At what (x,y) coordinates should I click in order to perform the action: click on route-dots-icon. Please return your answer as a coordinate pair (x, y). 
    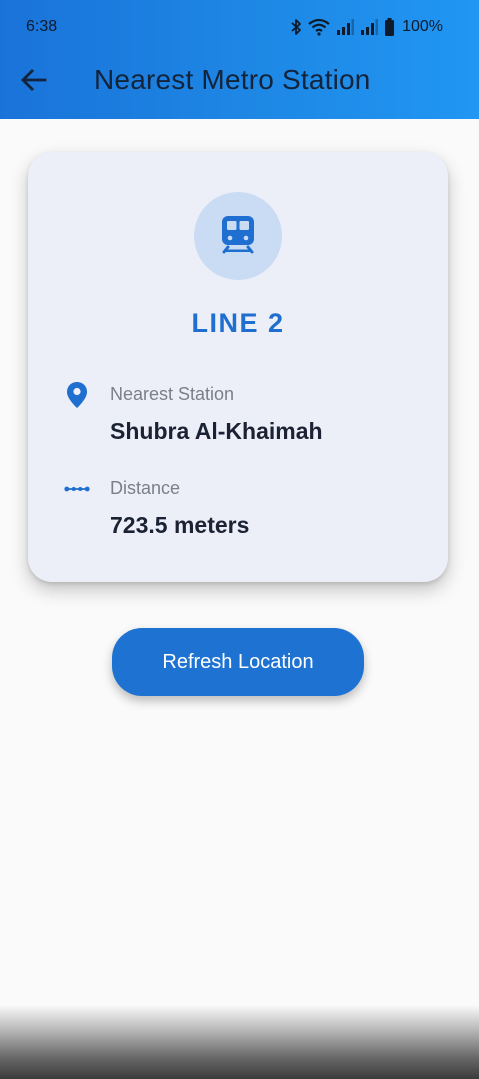
    Looking at the image, I should click on (77, 489).